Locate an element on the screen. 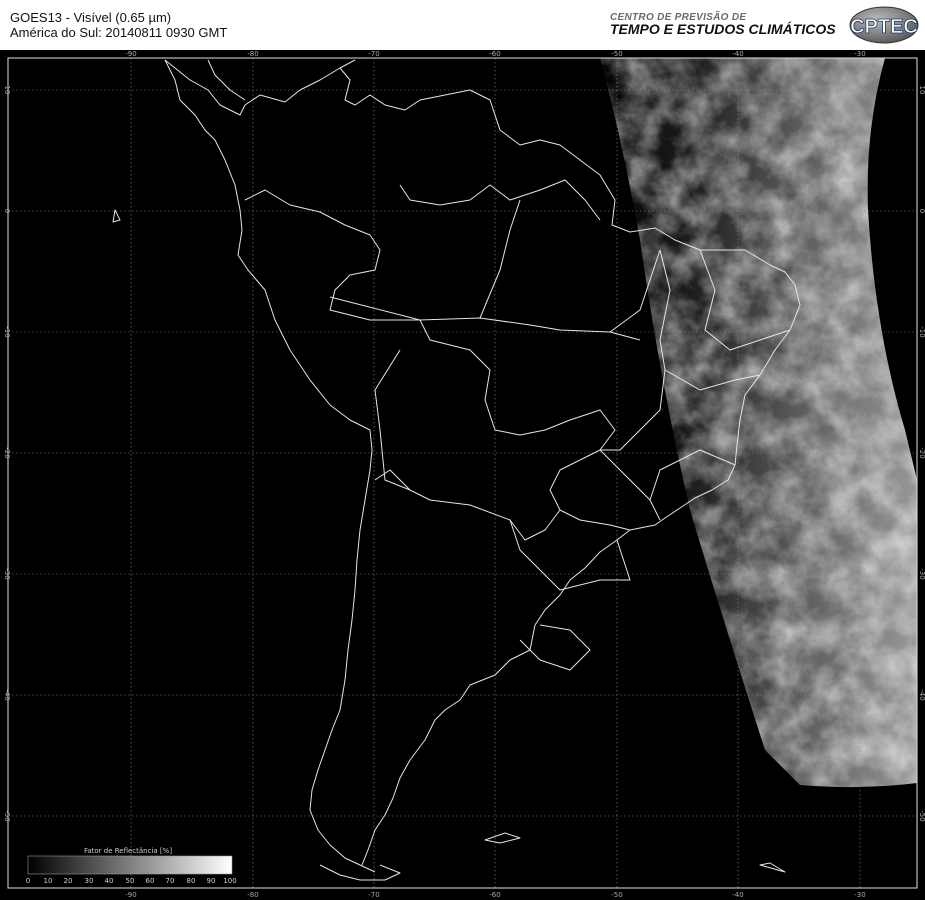 The height and width of the screenshot is (900, 925). legend-colorbar is located at coordinates (130, 865).